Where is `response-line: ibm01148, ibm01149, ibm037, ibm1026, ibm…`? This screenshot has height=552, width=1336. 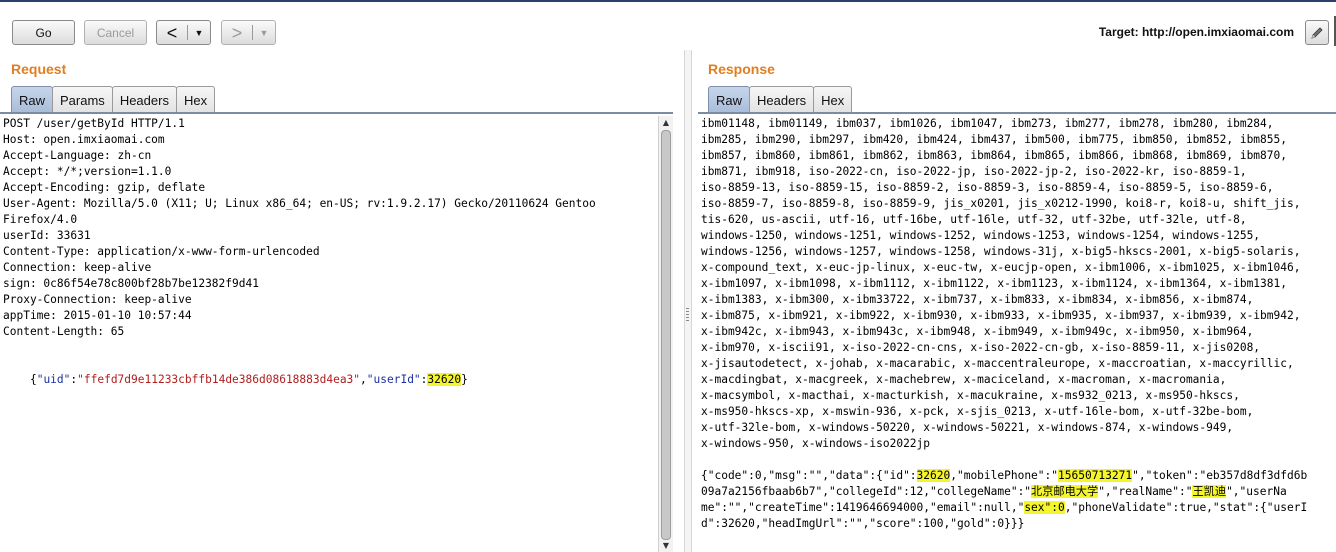 response-line: ibm01148, ibm01149, ibm037, ibm1026, ibm… is located at coordinates (987, 123).